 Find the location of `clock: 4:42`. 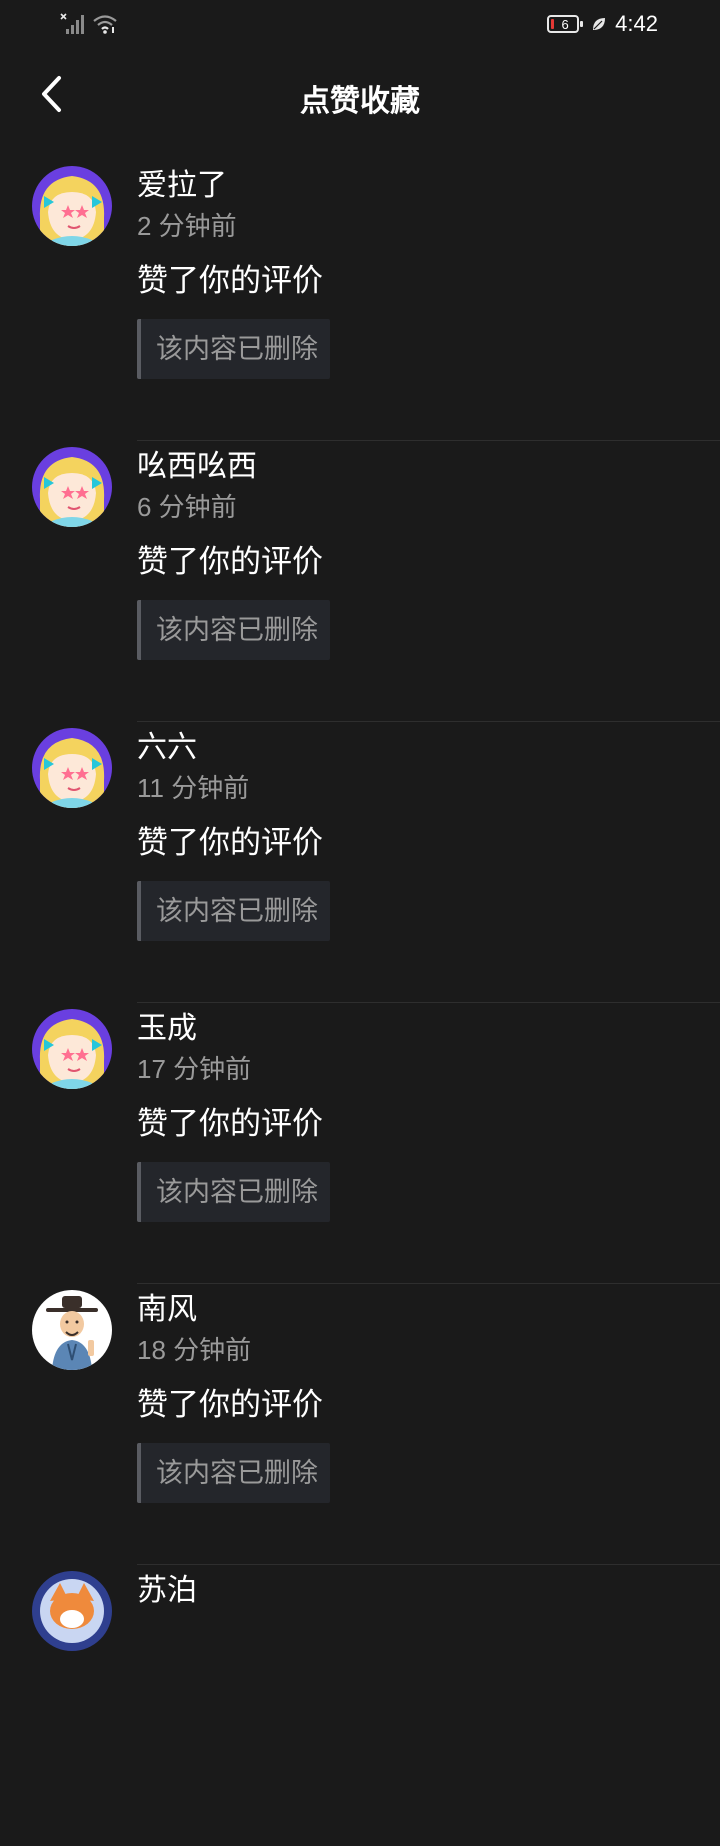

clock: 4:42 is located at coordinates (636, 23).